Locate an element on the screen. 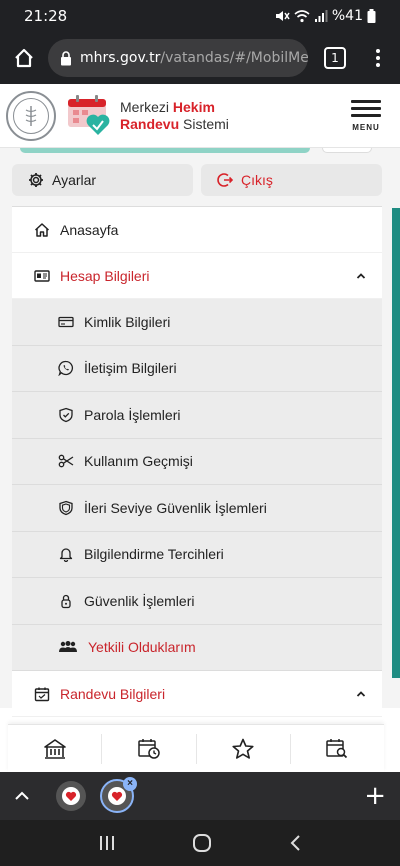 The image size is (400, 866). wifi-icon is located at coordinates (302, 16).